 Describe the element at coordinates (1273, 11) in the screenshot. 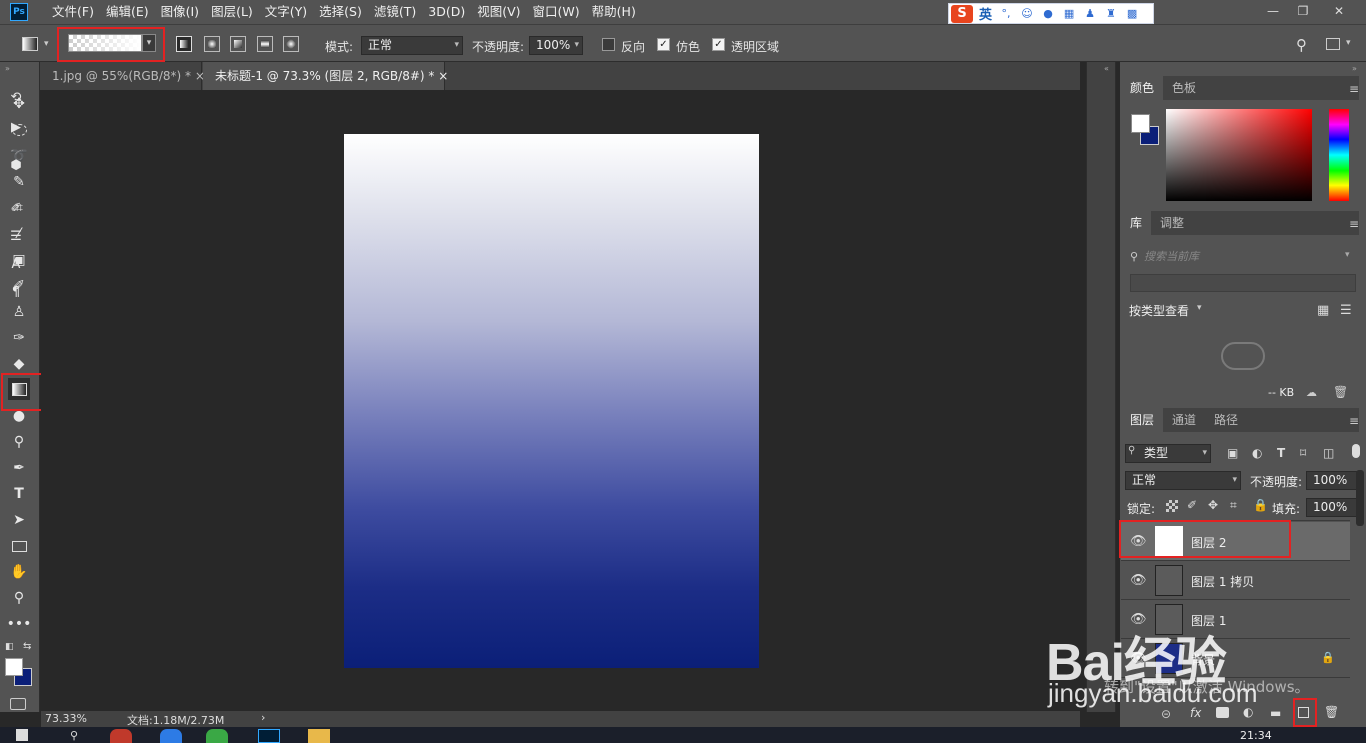

I see `minimize-button: —` at that location.